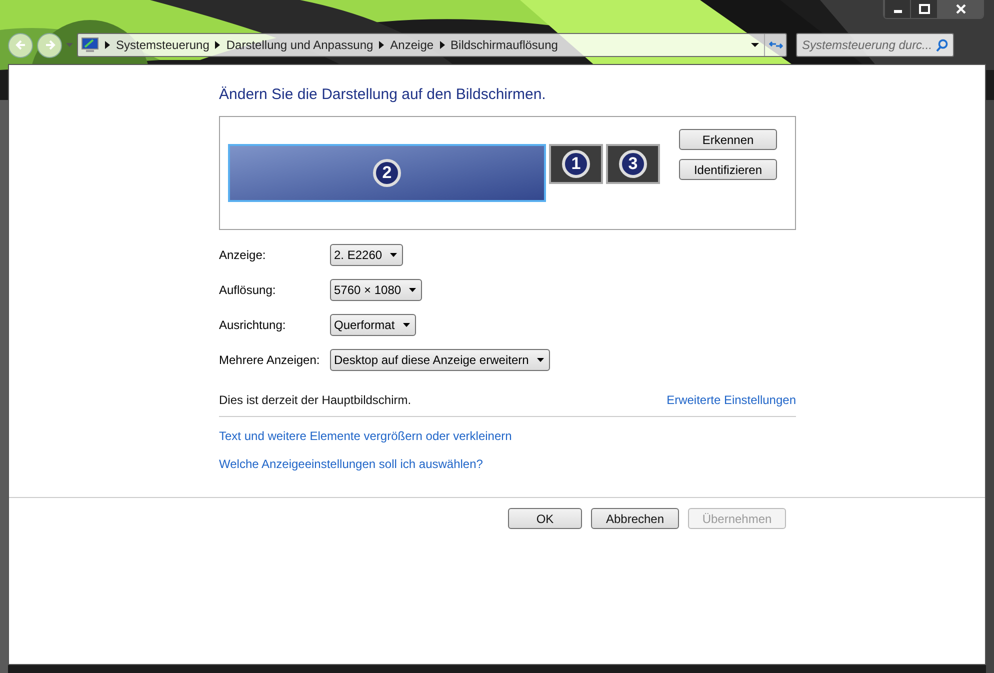 Image resolution: width=994 pixels, height=673 pixels. I want to click on status-text: Dies ist derzeit der Hauptbildschirm., so click(315, 400).